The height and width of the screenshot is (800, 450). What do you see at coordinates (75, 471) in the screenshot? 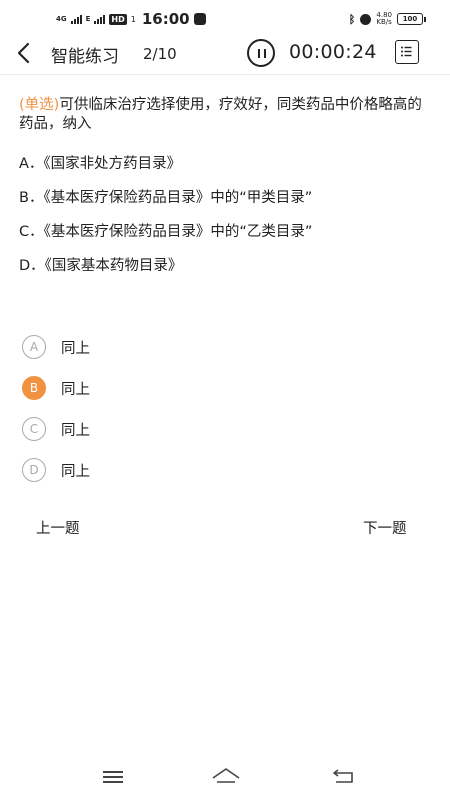
I see `answer-d-label: 同上` at bounding box center [75, 471].